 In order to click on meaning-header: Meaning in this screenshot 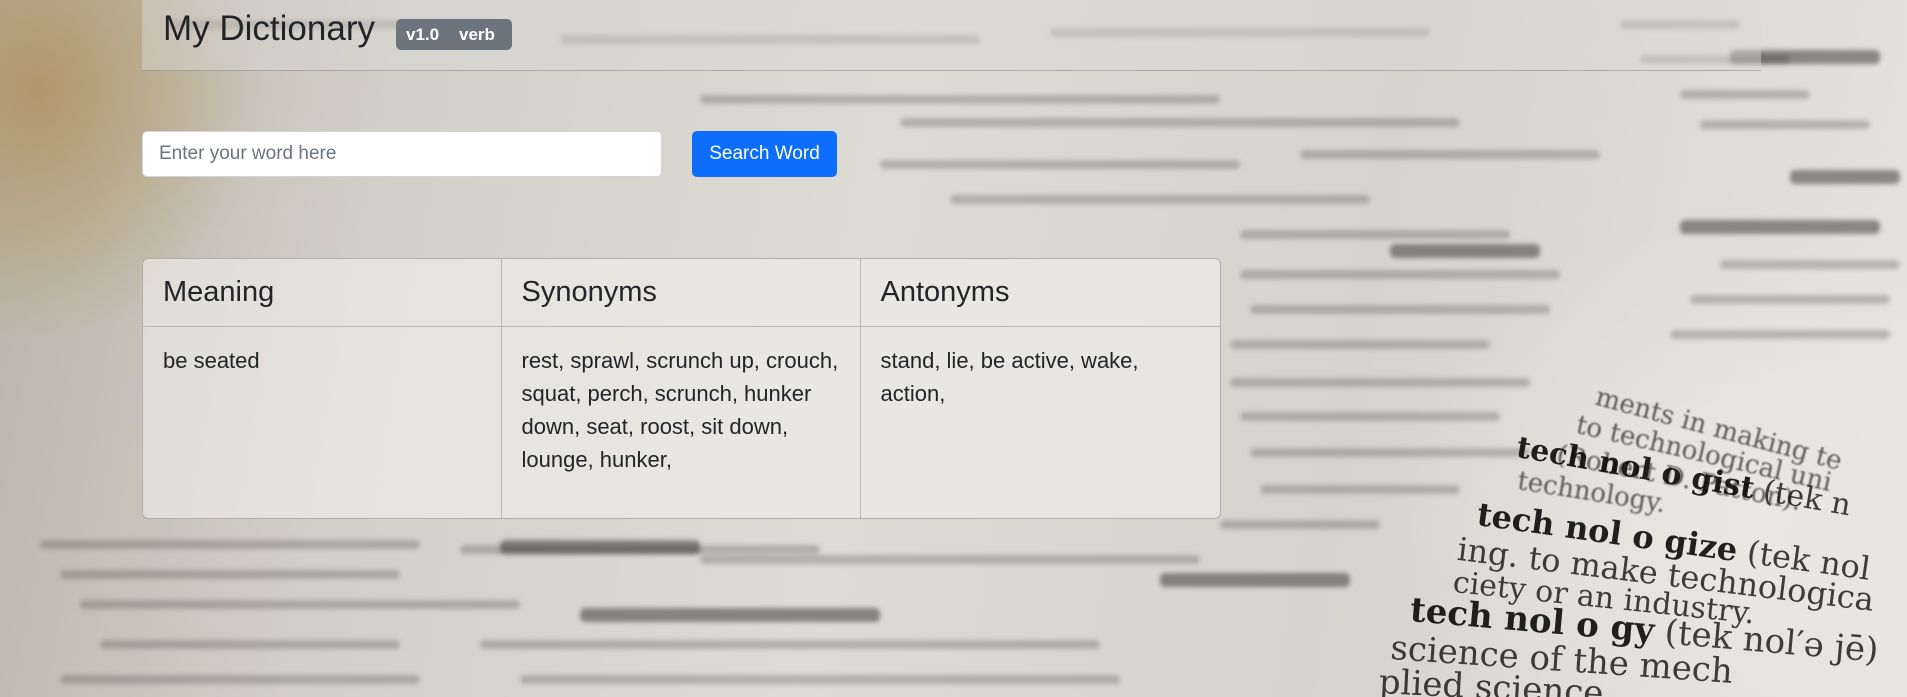, I will do `click(322, 293)`.